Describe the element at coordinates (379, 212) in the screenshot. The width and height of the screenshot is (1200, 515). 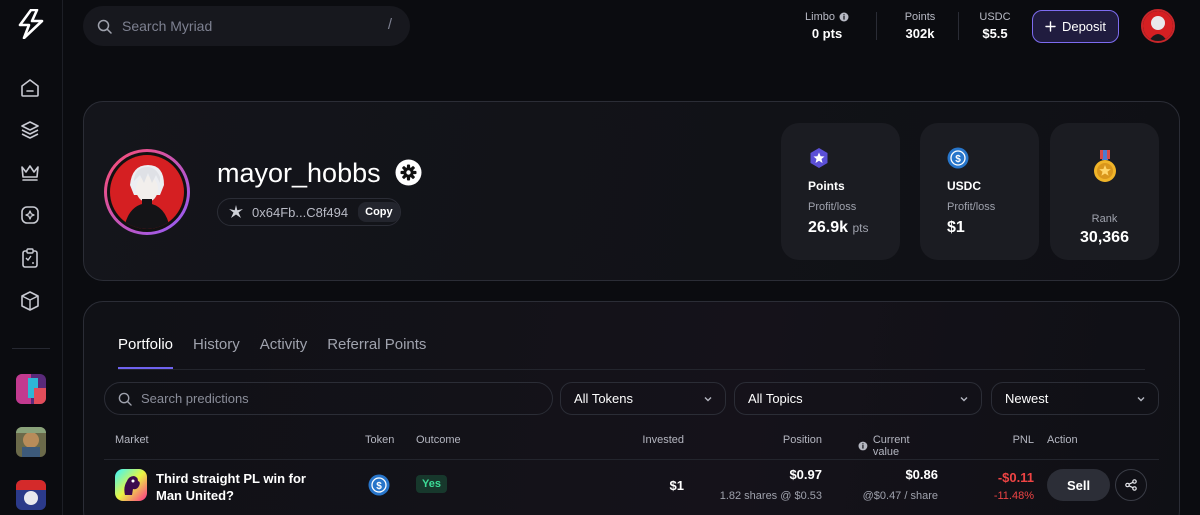
I see `copy-address-button: Copy` at that location.